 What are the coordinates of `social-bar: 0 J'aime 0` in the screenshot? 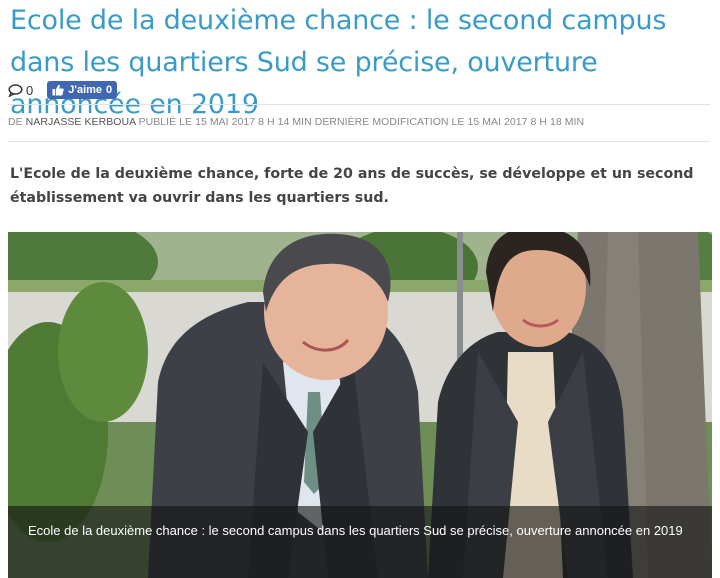 It's located at (63, 90).